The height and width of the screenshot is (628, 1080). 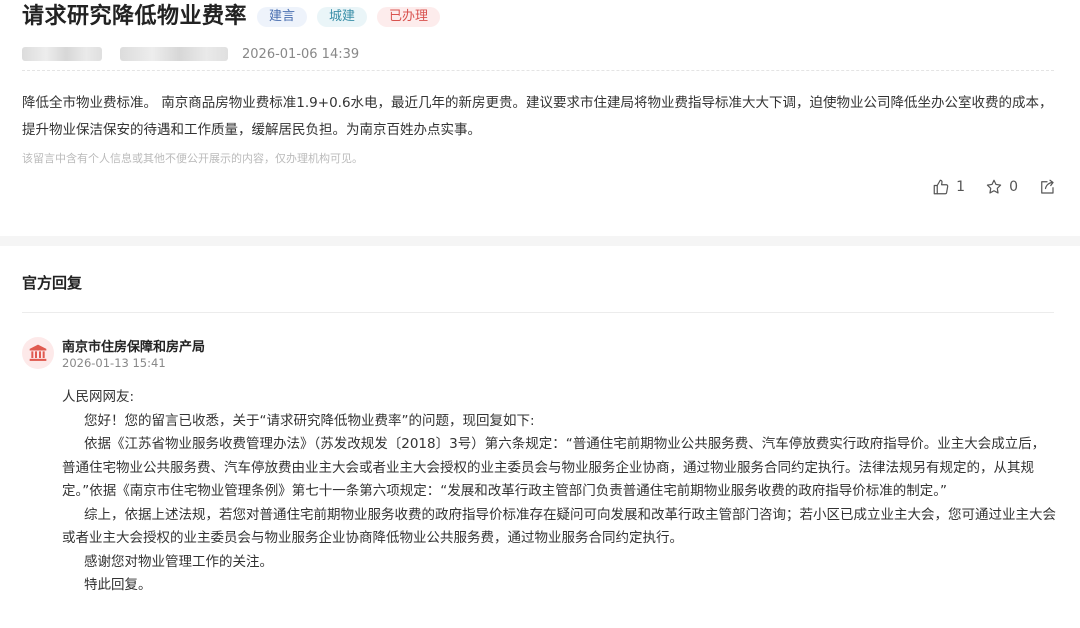 I want to click on share-icon, so click(x=1047, y=186).